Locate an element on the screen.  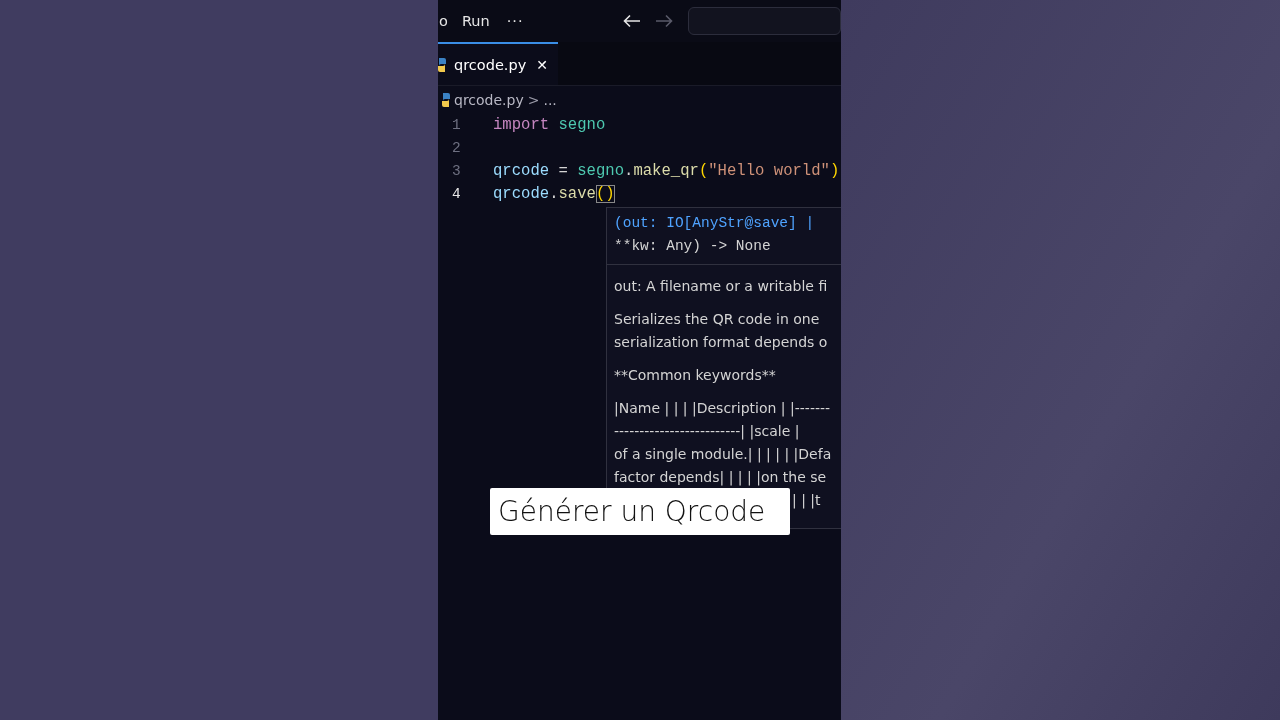
doc-text: Serializes the QR code in one is located at coordinates (717, 319).